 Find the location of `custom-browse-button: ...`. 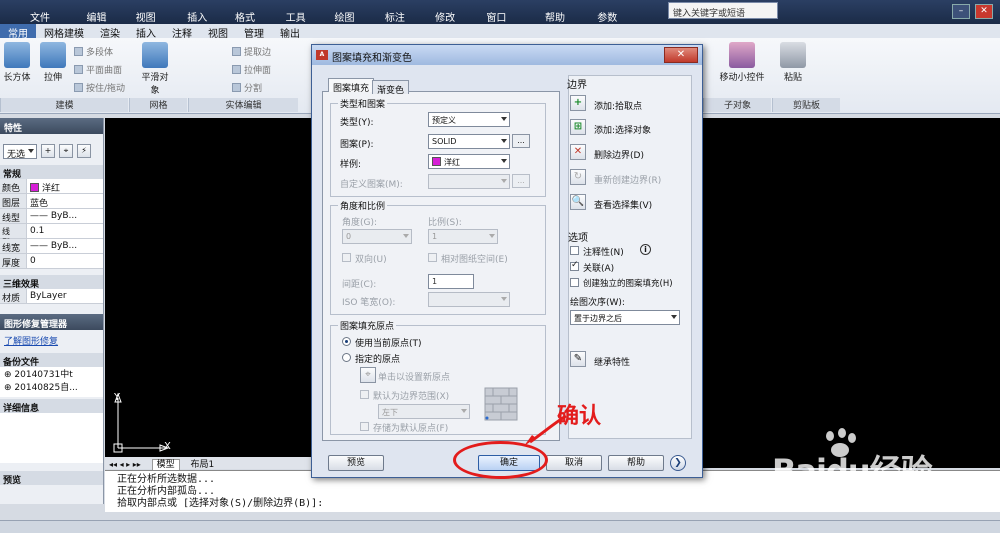

custom-browse-button: ... is located at coordinates (521, 181).